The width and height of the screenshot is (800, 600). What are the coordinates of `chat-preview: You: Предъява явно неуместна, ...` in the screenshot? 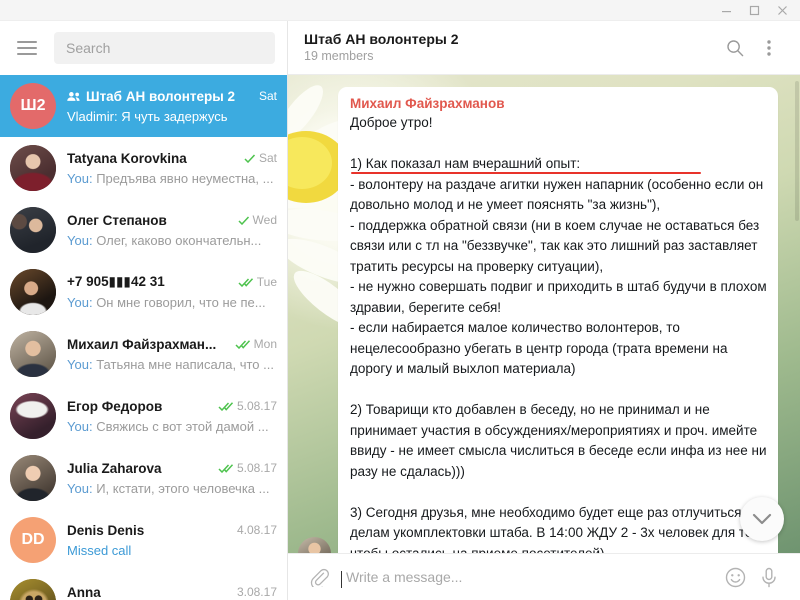 It's located at (172, 179).